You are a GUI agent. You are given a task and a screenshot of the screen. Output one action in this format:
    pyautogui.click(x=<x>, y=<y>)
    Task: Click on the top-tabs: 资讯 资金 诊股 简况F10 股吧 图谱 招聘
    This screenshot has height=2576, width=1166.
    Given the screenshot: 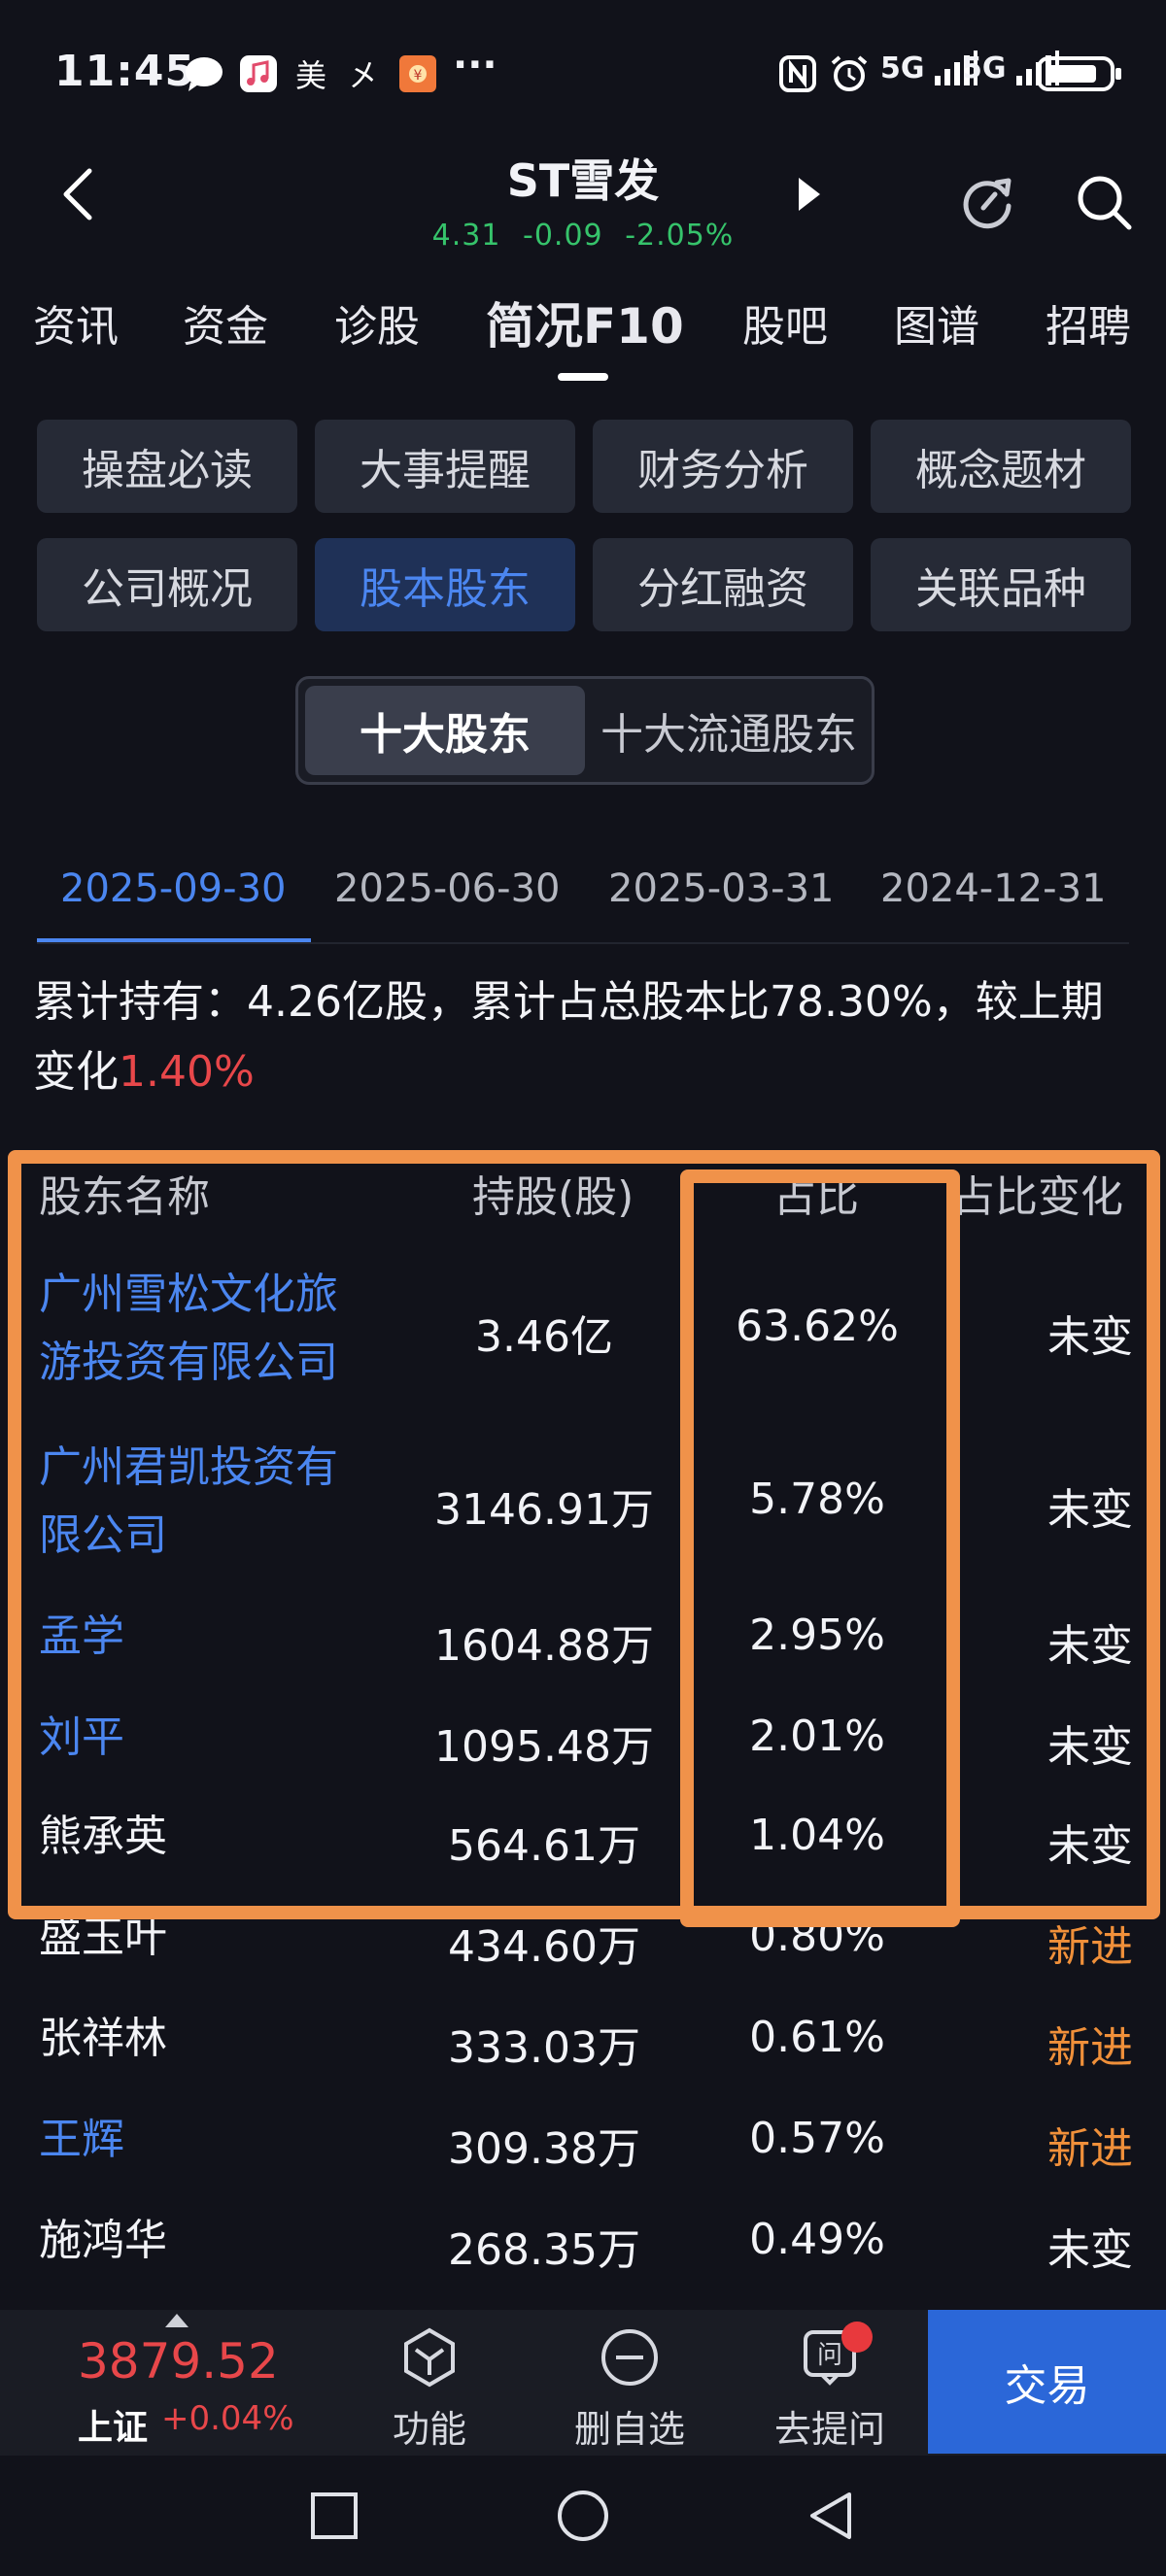 What is the action you would take?
    pyautogui.click(x=583, y=330)
    